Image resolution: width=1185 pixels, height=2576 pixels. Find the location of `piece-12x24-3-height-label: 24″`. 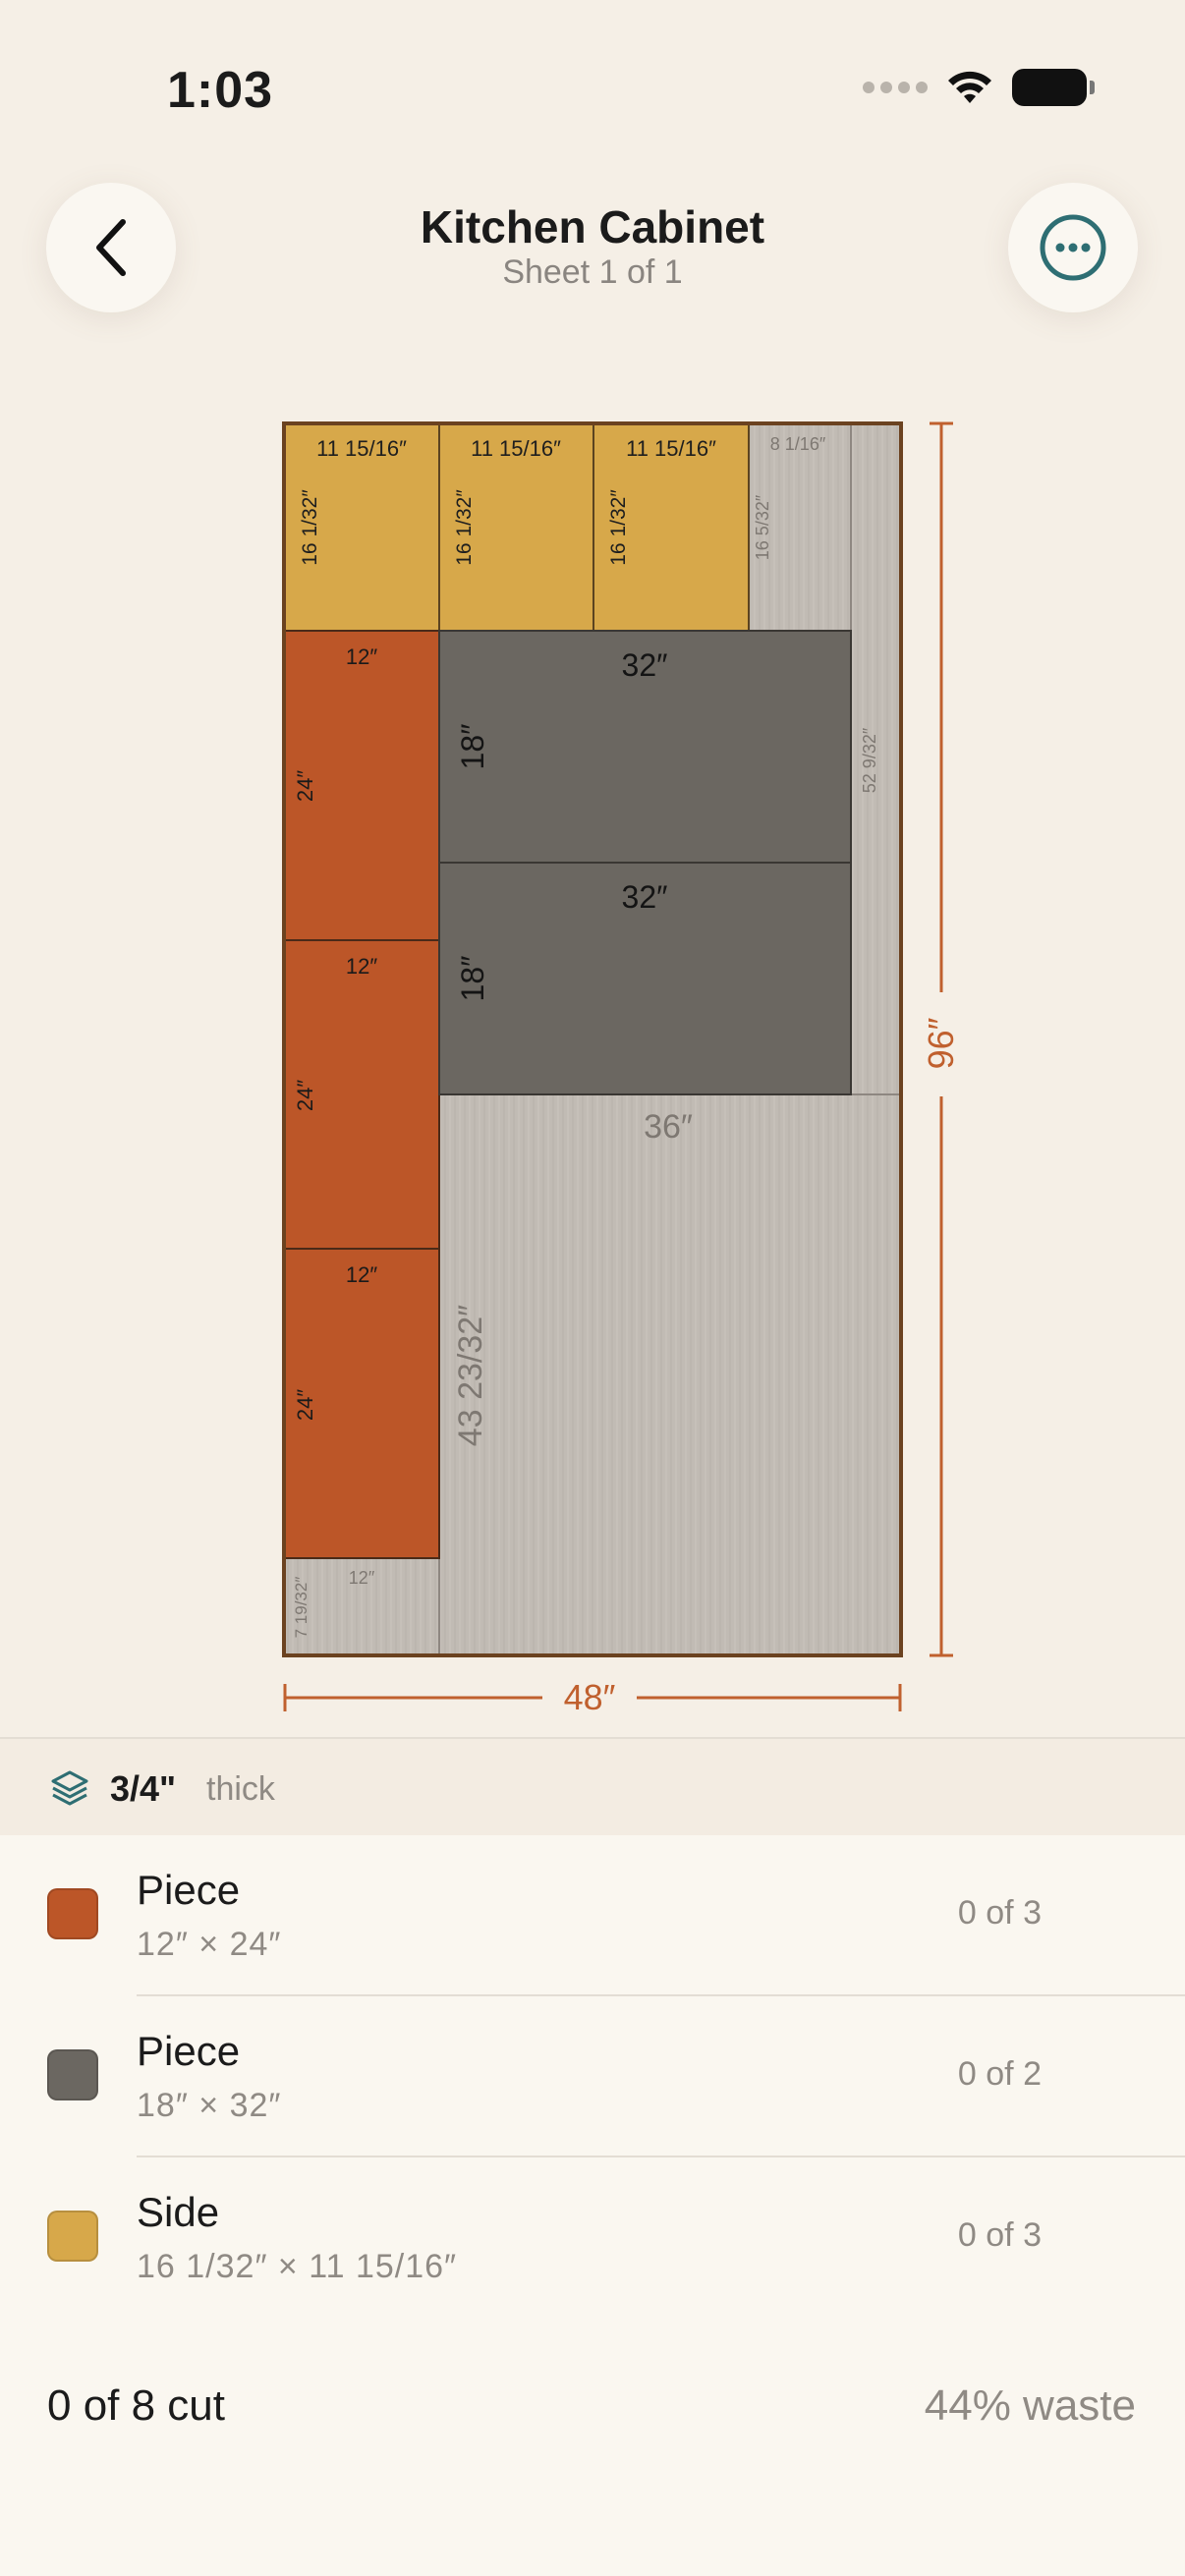

piece-12x24-3-height-label: 24″ is located at coordinates (305, 1405).